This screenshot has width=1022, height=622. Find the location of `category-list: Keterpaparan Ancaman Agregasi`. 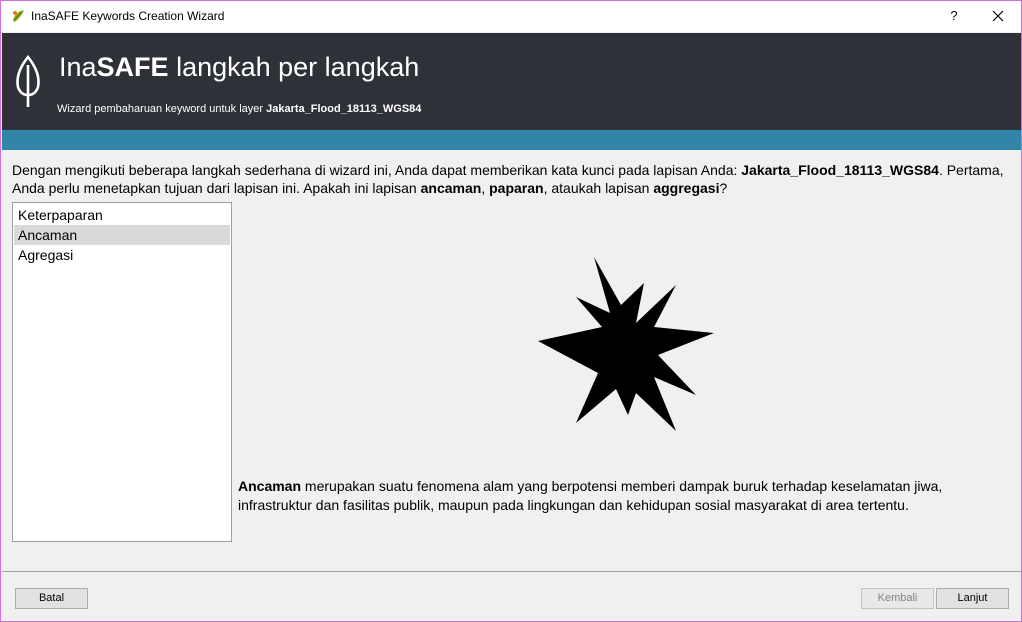

category-list: Keterpaparan Ancaman Agregasi is located at coordinates (122, 372).